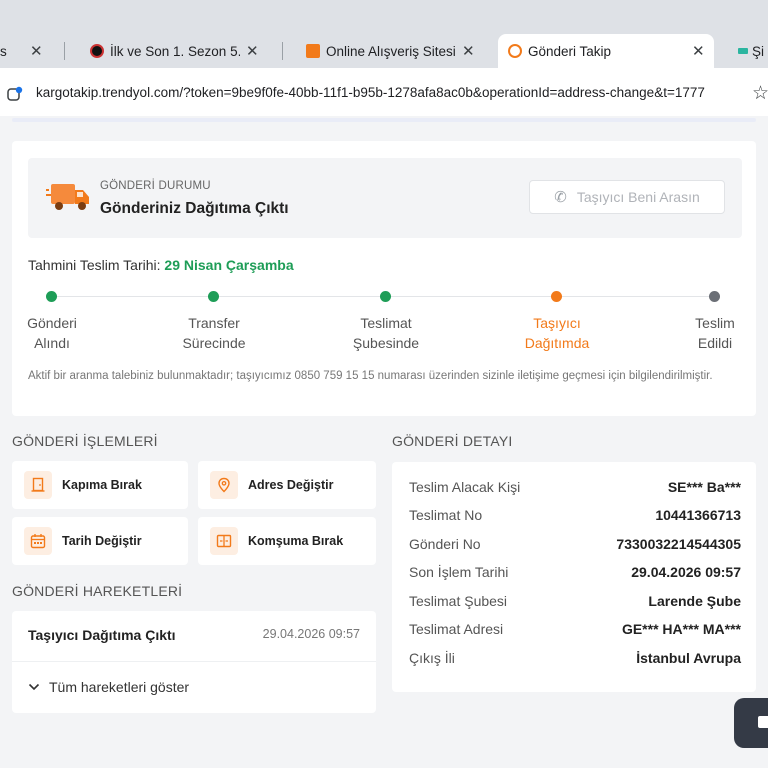 The width and height of the screenshot is (768, 768). I want to click on operations-title: GÖNDERİ İŞLEMLERİ, so click(85, 441).